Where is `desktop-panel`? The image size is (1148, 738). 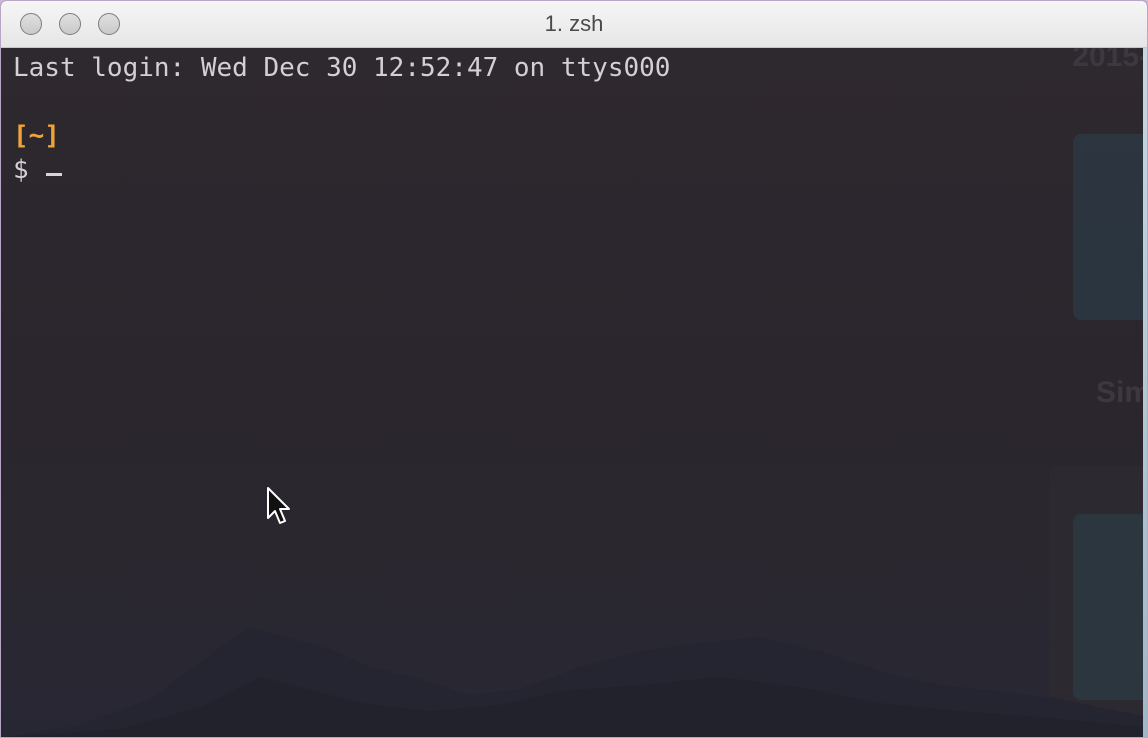
desktop-panel is located at coordinates (1110, 227).